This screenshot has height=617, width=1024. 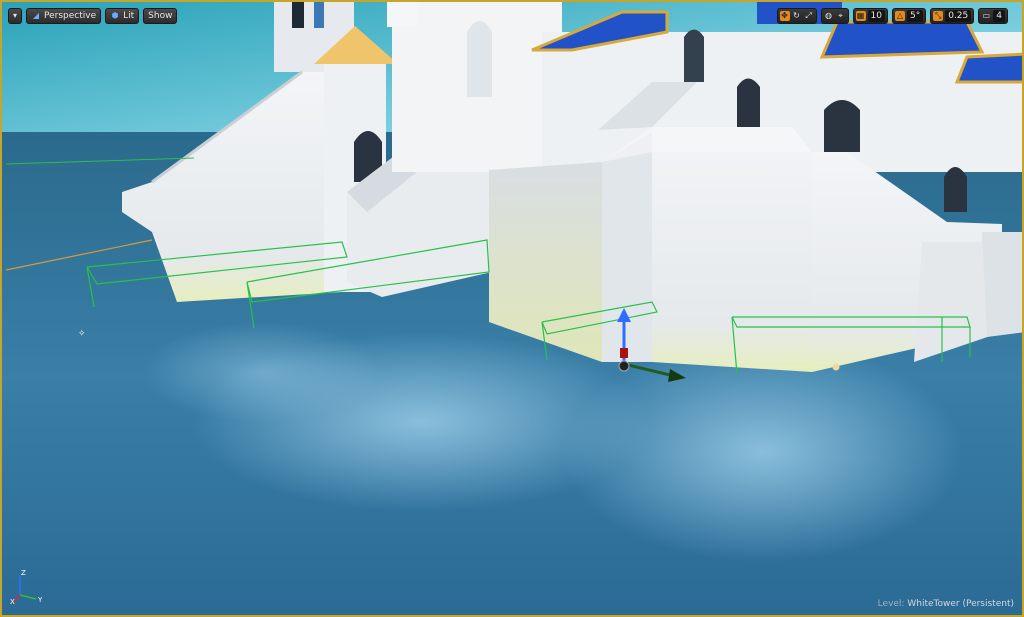 What do you see at coordinates (122, 16) in the screenshot?
I see `lit-button: ⬢ Lit` at bounding box center [122, 16].